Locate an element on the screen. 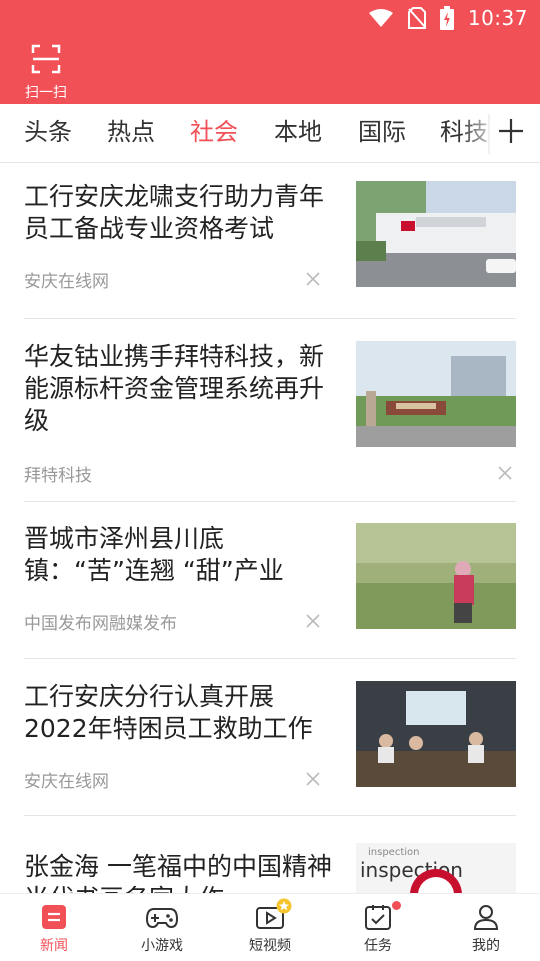 The image size is (540, 961). nav-short-video: 短视频 is located at coordinates (270, 927).